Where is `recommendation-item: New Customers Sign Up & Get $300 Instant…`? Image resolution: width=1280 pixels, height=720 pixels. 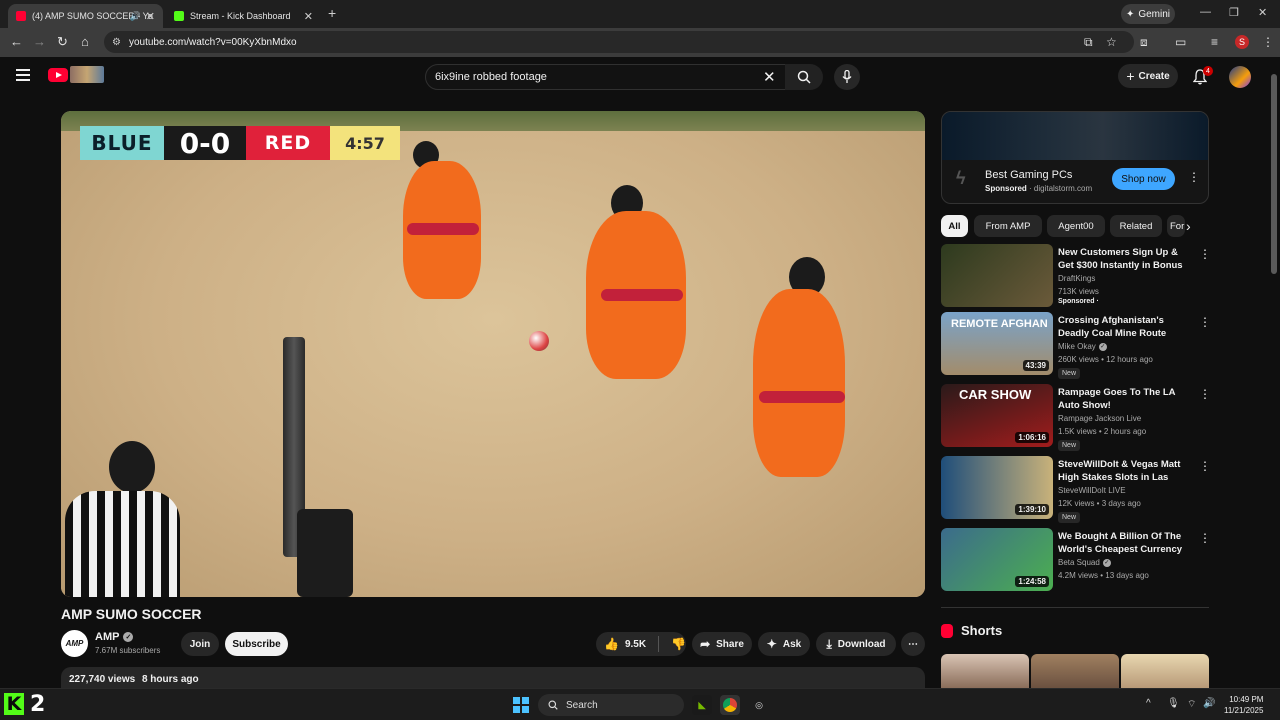
recommendation-item: New Customers Sign Up & Get $300 Instant… is located at coordinates (1076, 276).